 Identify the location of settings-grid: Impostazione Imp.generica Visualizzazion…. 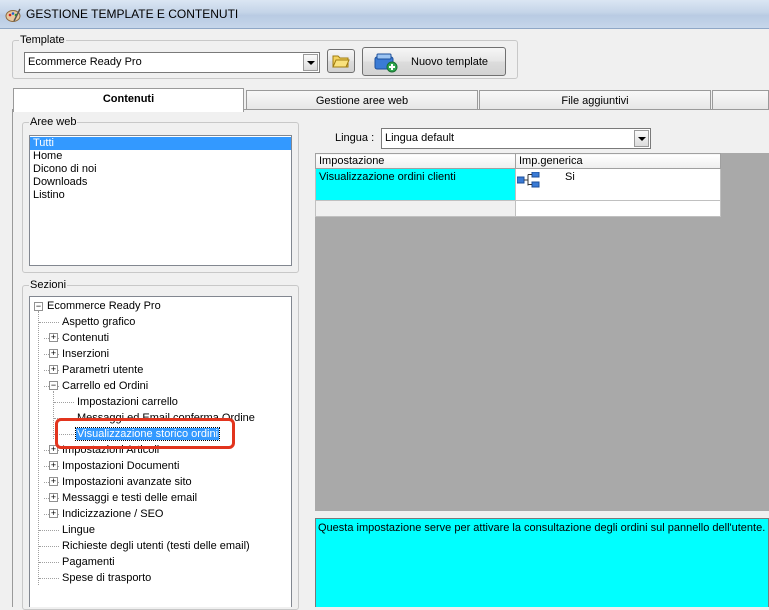
(518, 185).